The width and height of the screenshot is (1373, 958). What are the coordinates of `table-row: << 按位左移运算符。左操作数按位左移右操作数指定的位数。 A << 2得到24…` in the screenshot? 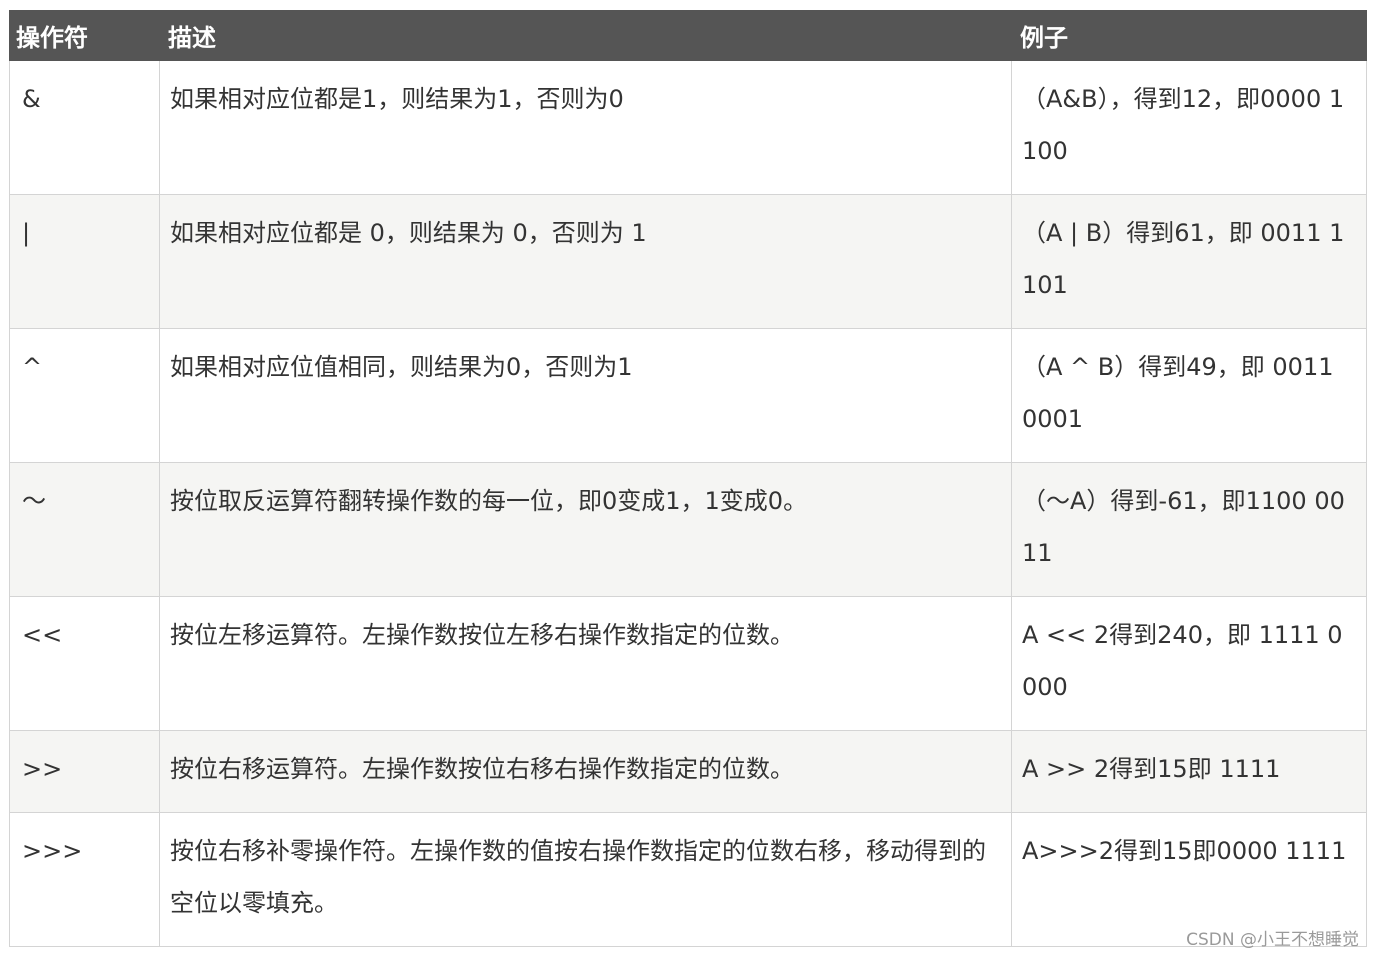 It's located at (688, 663).